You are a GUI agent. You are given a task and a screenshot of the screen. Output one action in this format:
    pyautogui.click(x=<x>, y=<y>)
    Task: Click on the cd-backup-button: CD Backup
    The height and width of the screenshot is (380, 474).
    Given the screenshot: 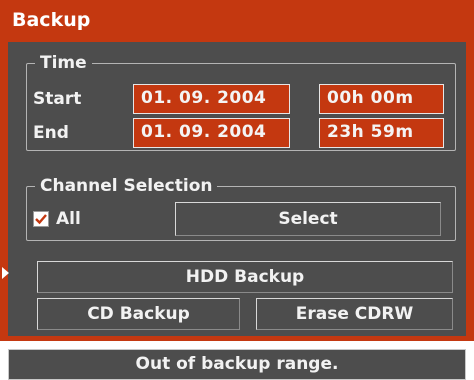 What is the action you would take?
    pyautogui.click(x=138, y=314)
    